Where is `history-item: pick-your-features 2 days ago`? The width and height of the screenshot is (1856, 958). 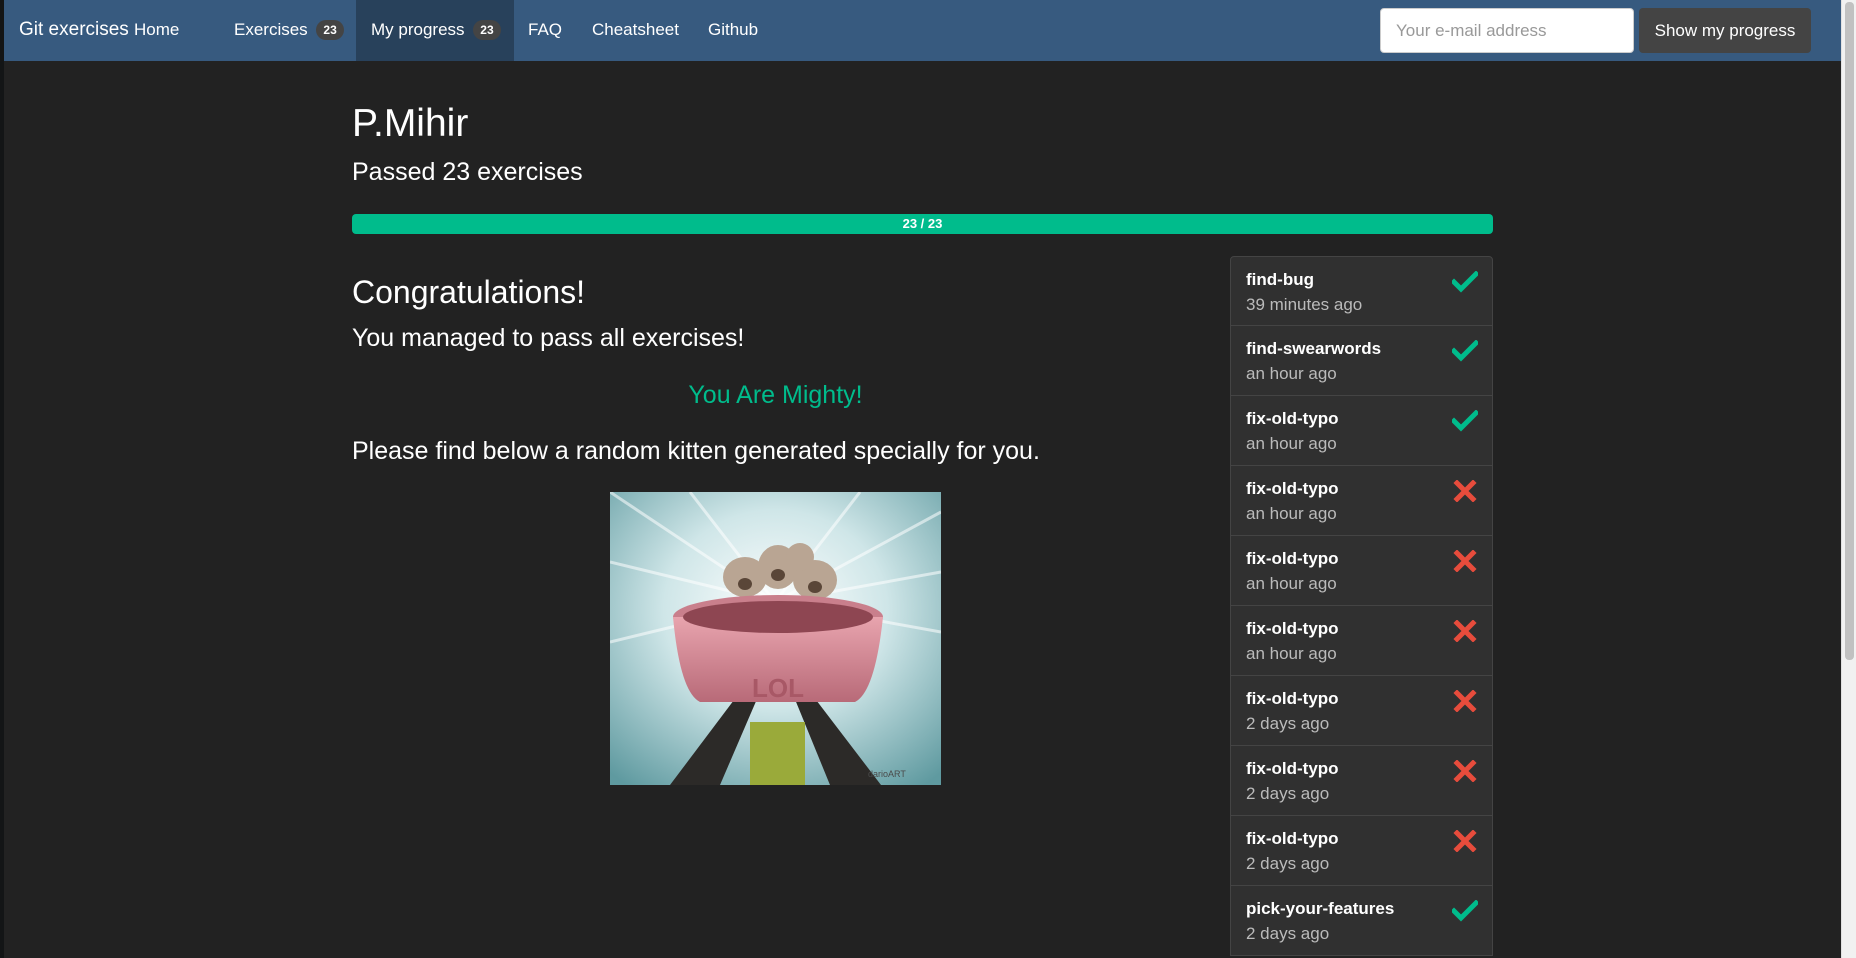 history-item: pick-your-features 2 days ago is located at coordinates (1361, 921).